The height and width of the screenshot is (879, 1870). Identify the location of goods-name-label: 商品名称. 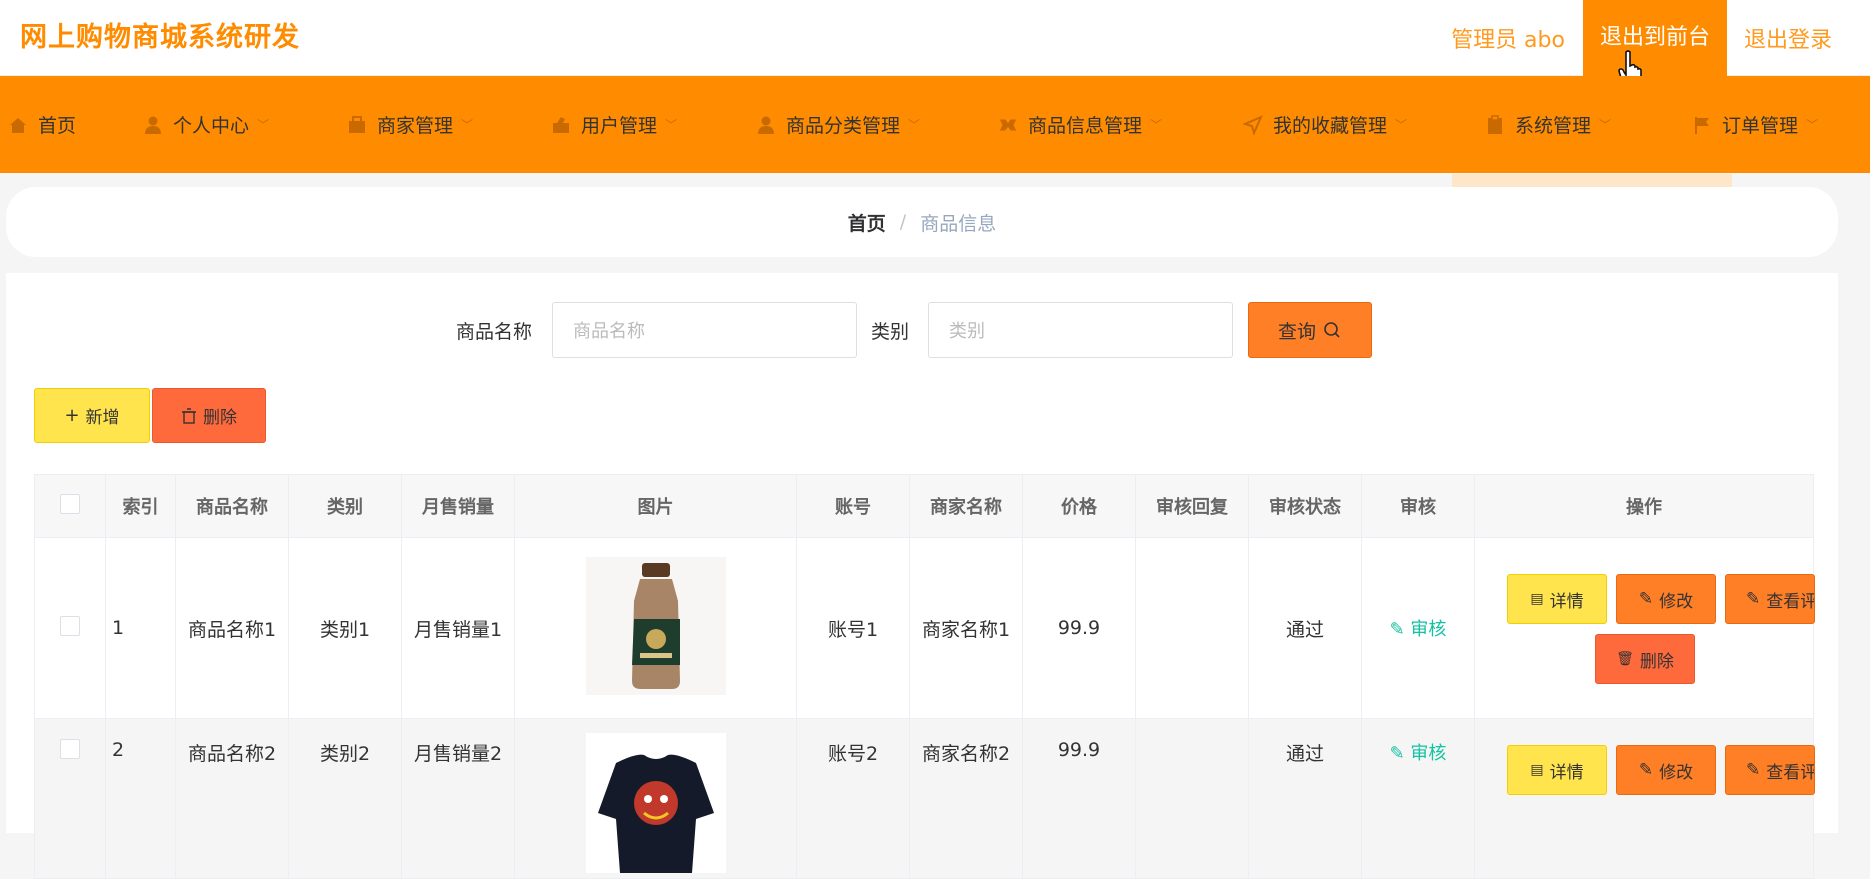
(494, 332).